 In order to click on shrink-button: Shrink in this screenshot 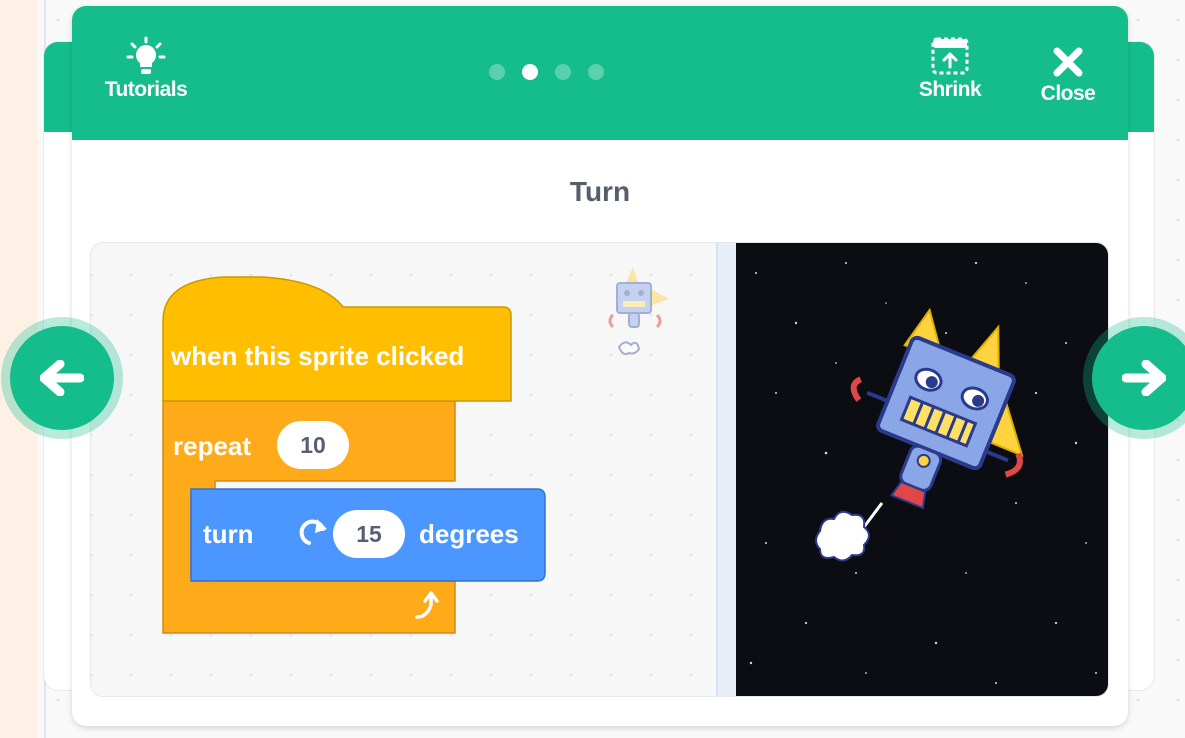, I will do `click(950, 69)`.